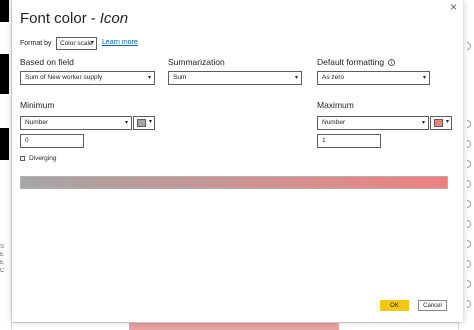 The width and height of the screenshot is (474, 330). I want to click on default-formatting-value: As zero, so click(333, 77).